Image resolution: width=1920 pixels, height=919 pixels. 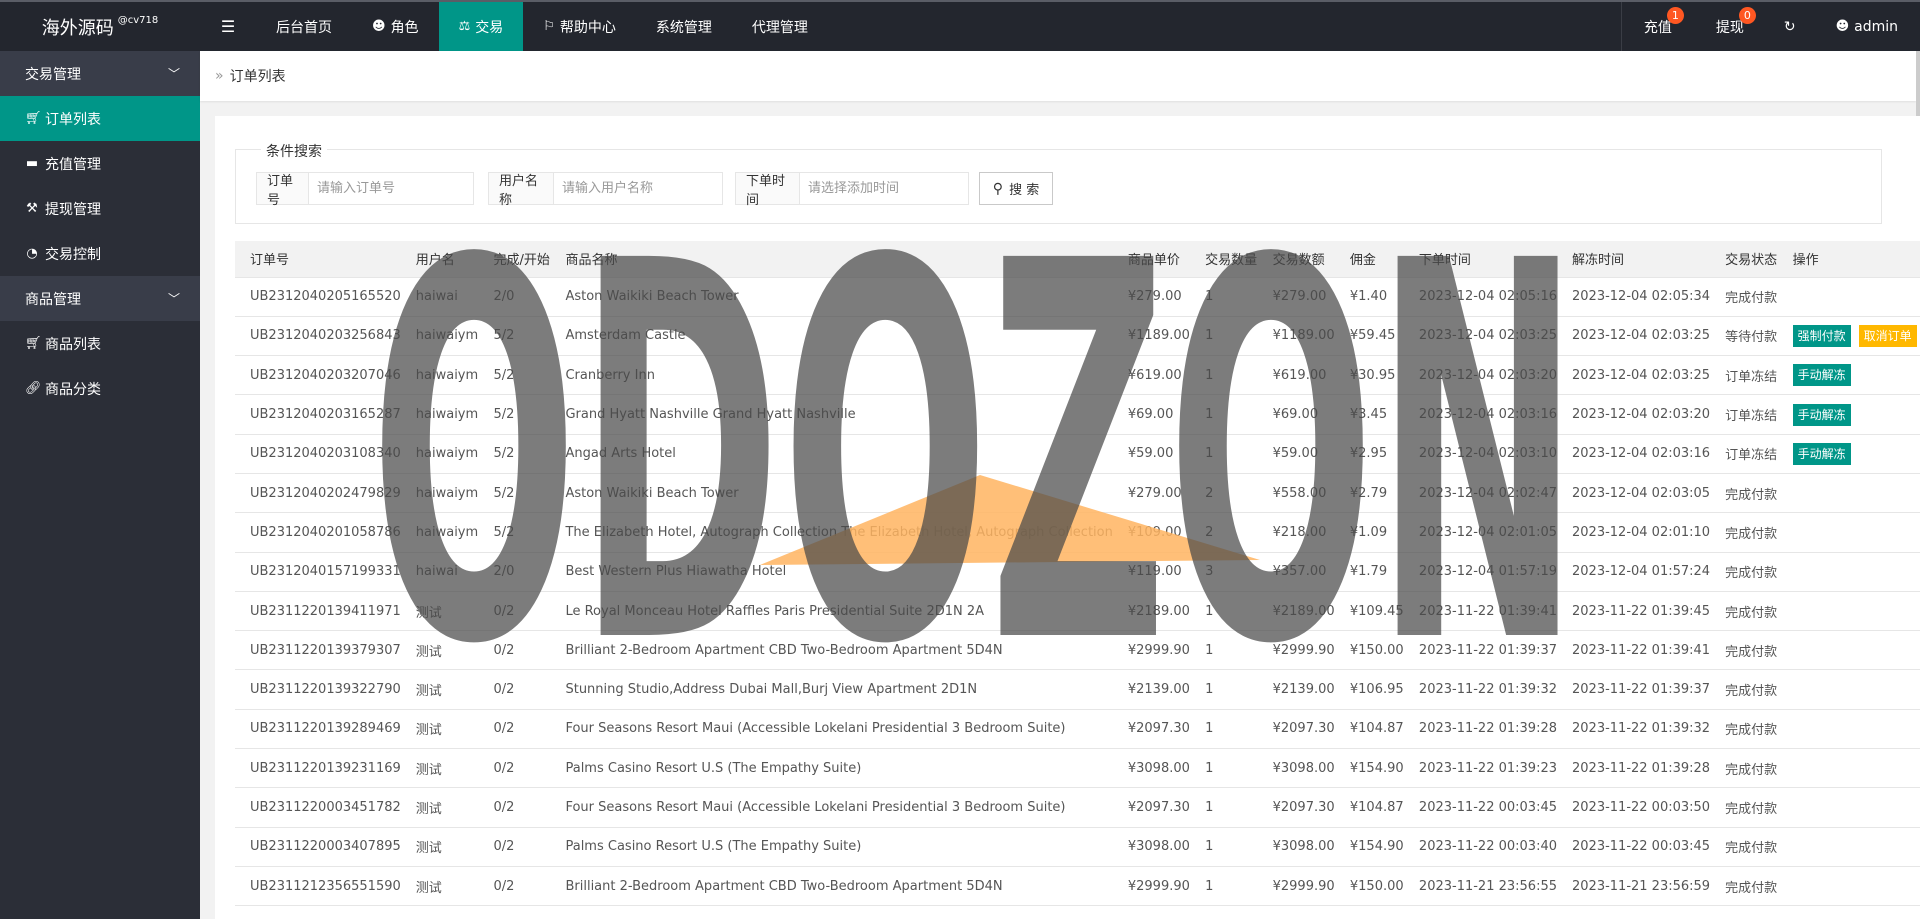 What do you see at coordinates (1151, 886) in the screenshot?
I see `cell-unit-price: ¥2999.90` at bounding box center [1151, 886].